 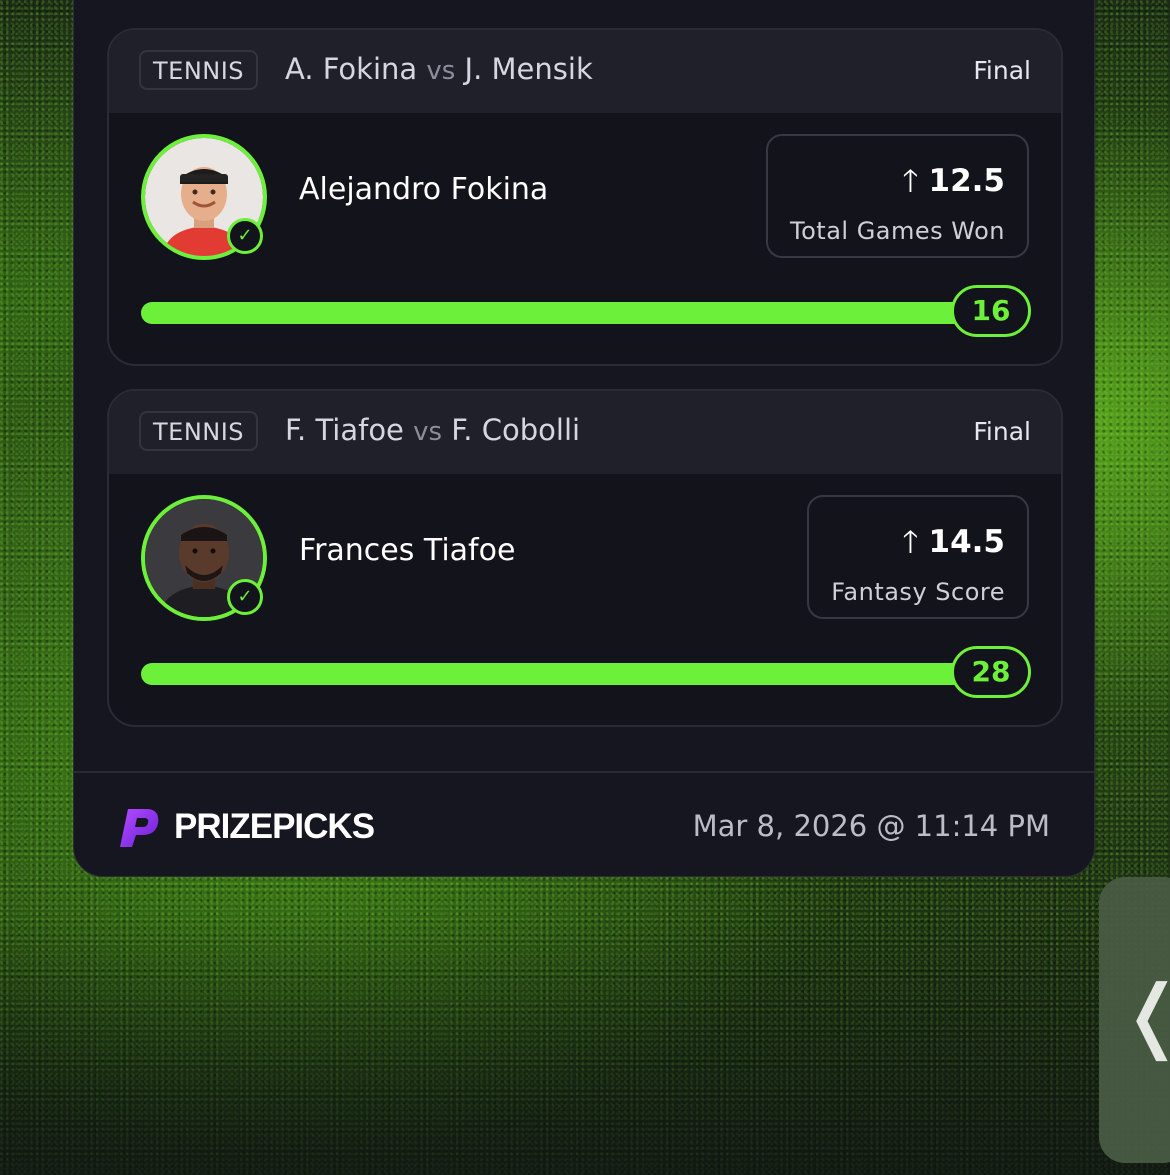 I want to click on pick-header: TENNIS A. Fokina vs J. Mensik Final, so click(x=585, y=71).